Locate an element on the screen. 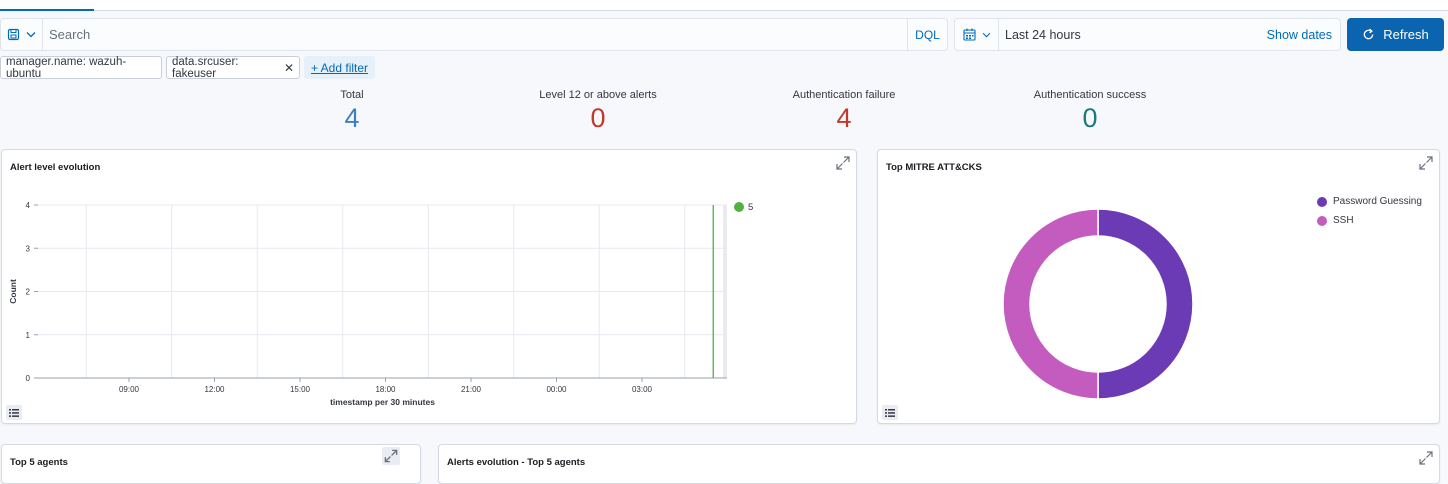 The height and width of the screenshot is (484, 1448). filter-pill: manager.name: wazuh-ubuntu is located at coordinates (81, 67).